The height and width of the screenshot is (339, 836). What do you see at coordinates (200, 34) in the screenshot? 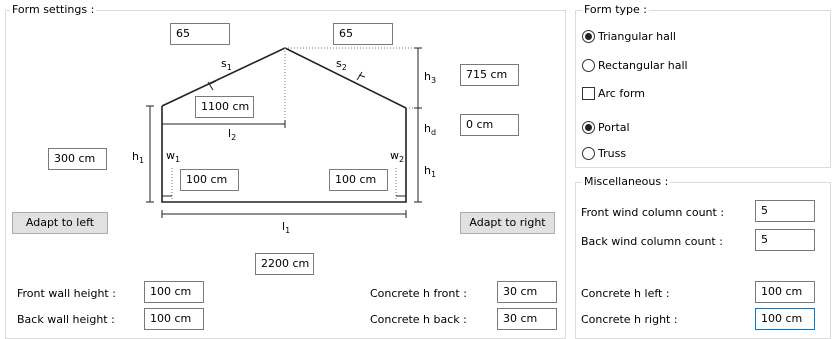
I see `left-roof-angle-input: 65` at bounding box center [200, 34].